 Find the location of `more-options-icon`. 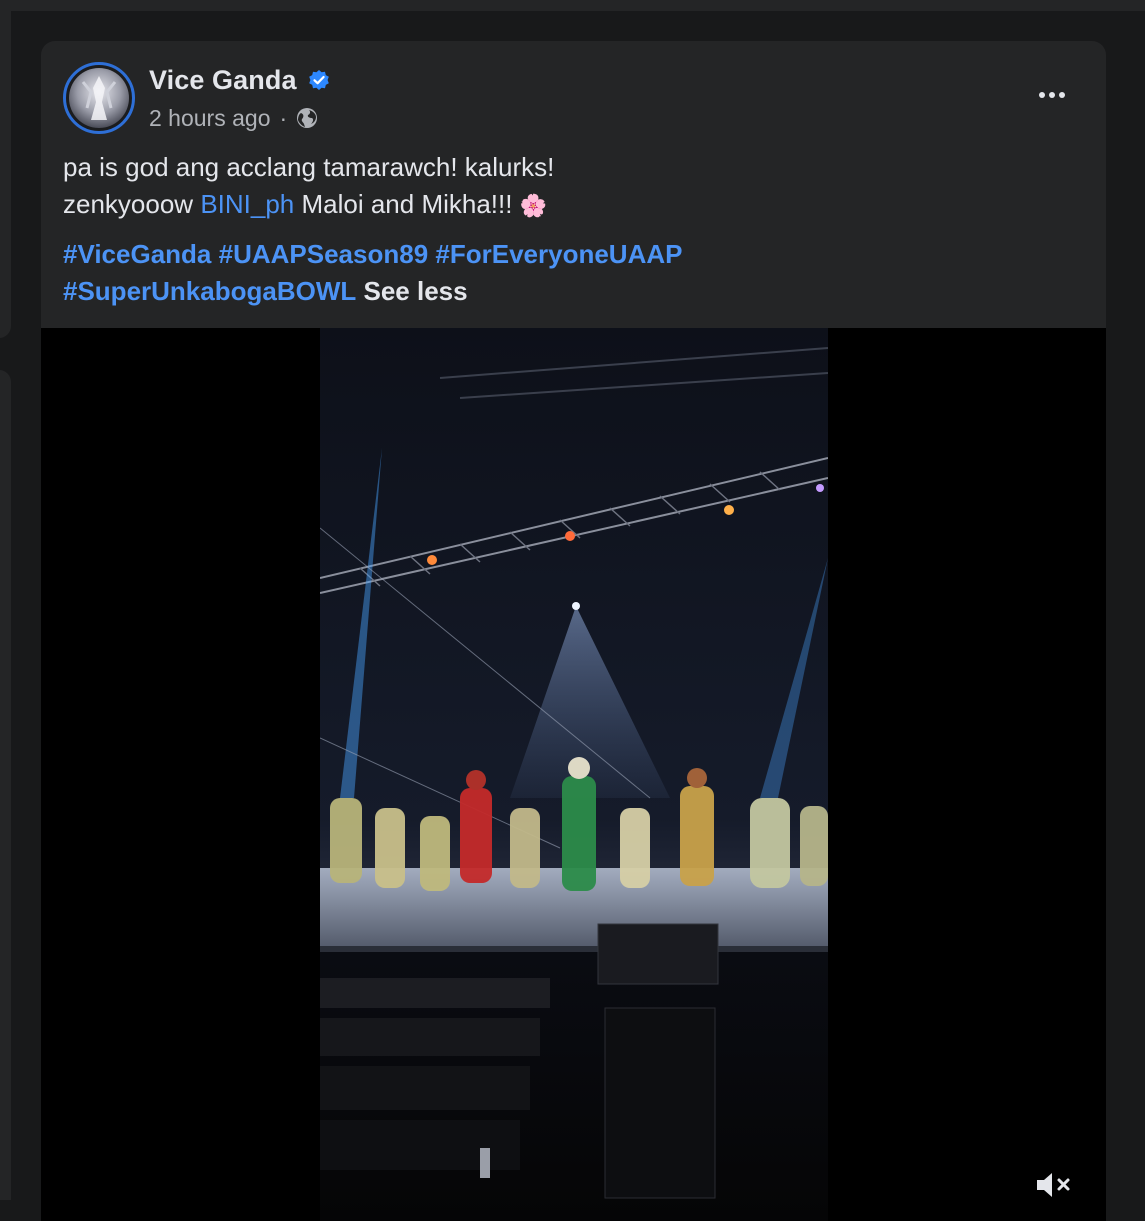

more-options-icon is located at coordinates (1042, 95).